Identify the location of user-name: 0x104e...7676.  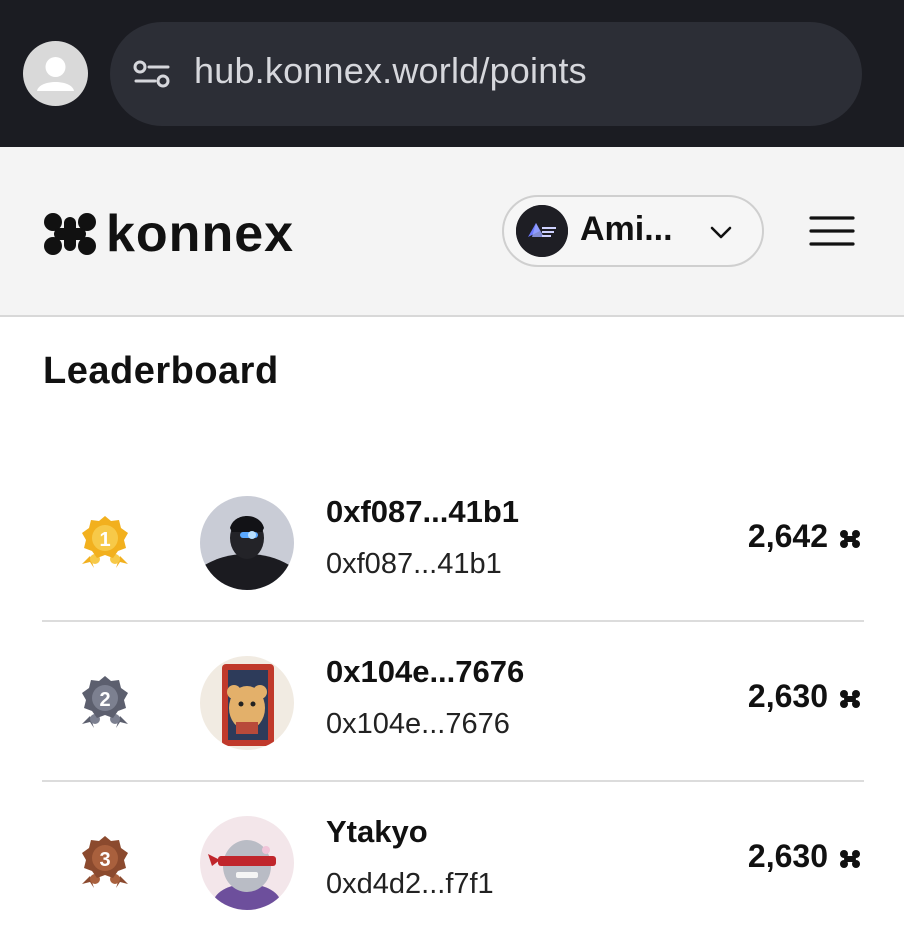
(425, 672).